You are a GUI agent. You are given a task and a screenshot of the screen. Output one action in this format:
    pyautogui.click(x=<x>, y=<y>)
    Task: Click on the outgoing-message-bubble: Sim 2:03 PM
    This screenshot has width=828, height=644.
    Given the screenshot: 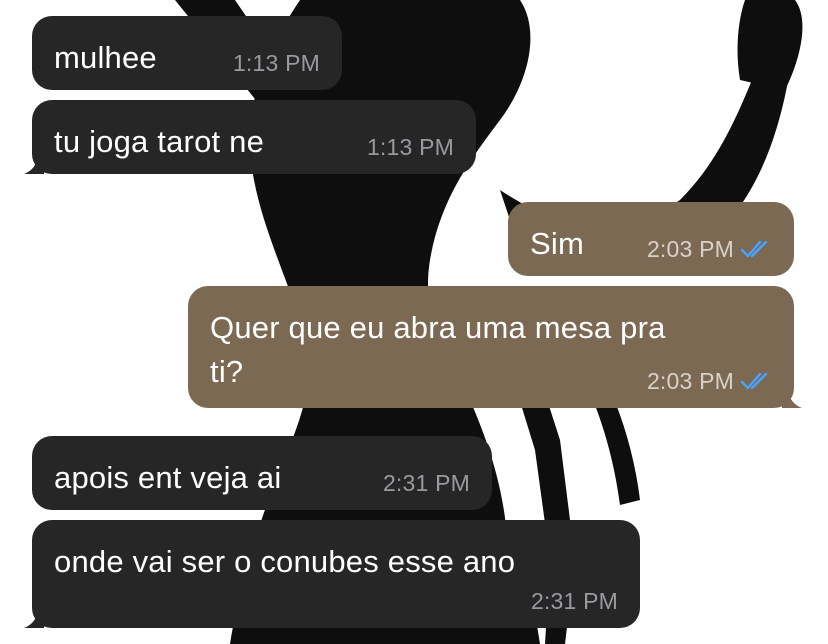 What is the action you would take?
    pyautogui.click(x=651, y=239)
    